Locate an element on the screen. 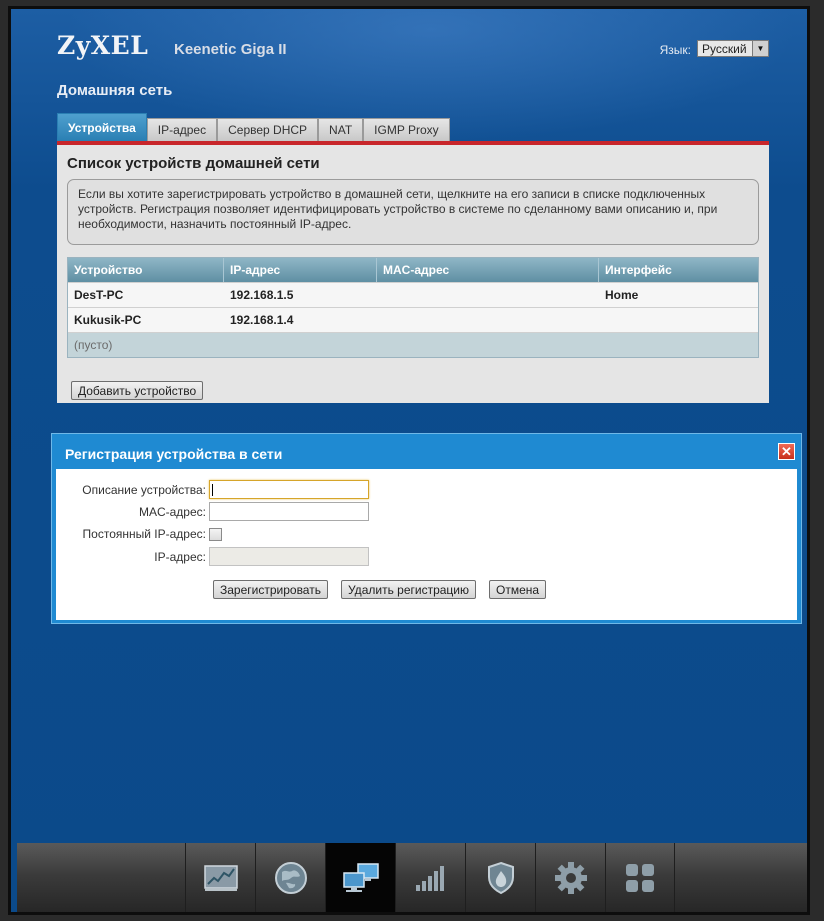 This screenshot has height=921, width=824. column-header-device: Устройство is located at coordinates (146, 270).